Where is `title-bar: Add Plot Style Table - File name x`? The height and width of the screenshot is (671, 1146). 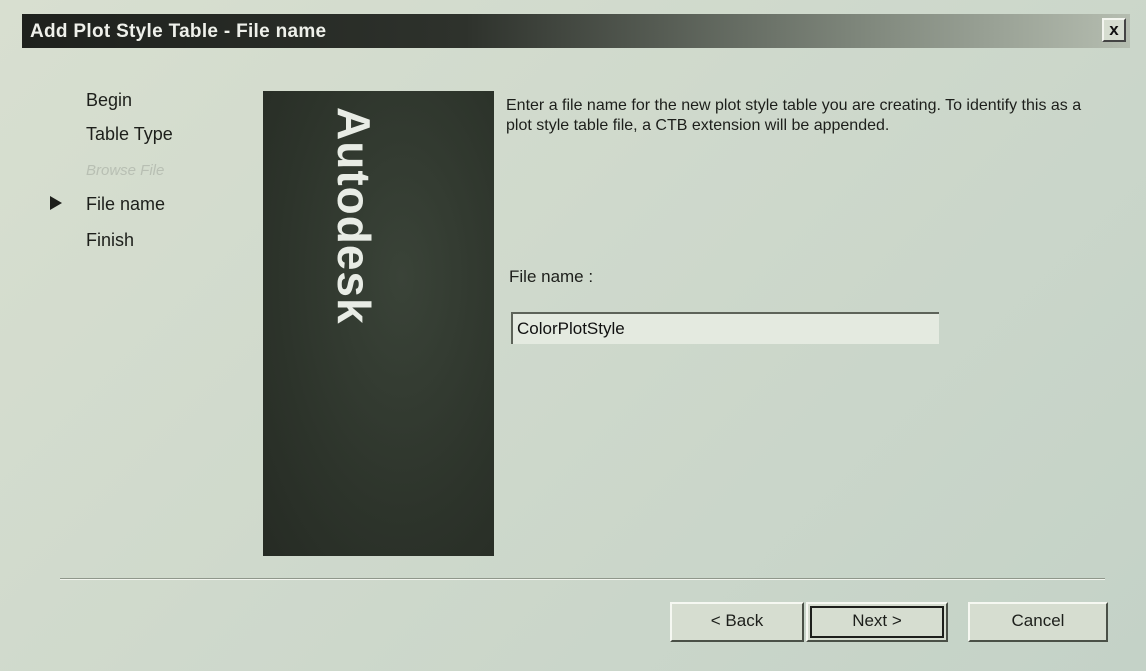 title-bar: Add Plot Style Table - File name x is located at coordinates (576, 31).